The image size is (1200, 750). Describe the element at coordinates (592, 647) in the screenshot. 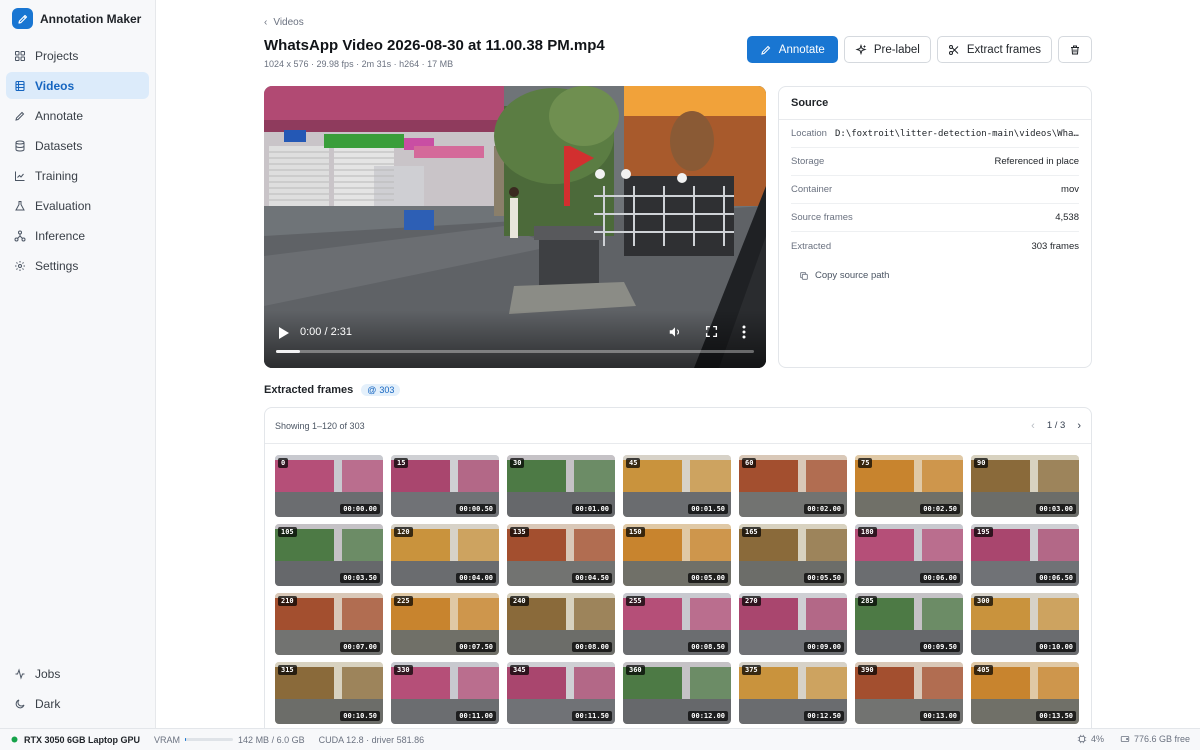

I see `frame-timestamp: 00:08.00` at that location.